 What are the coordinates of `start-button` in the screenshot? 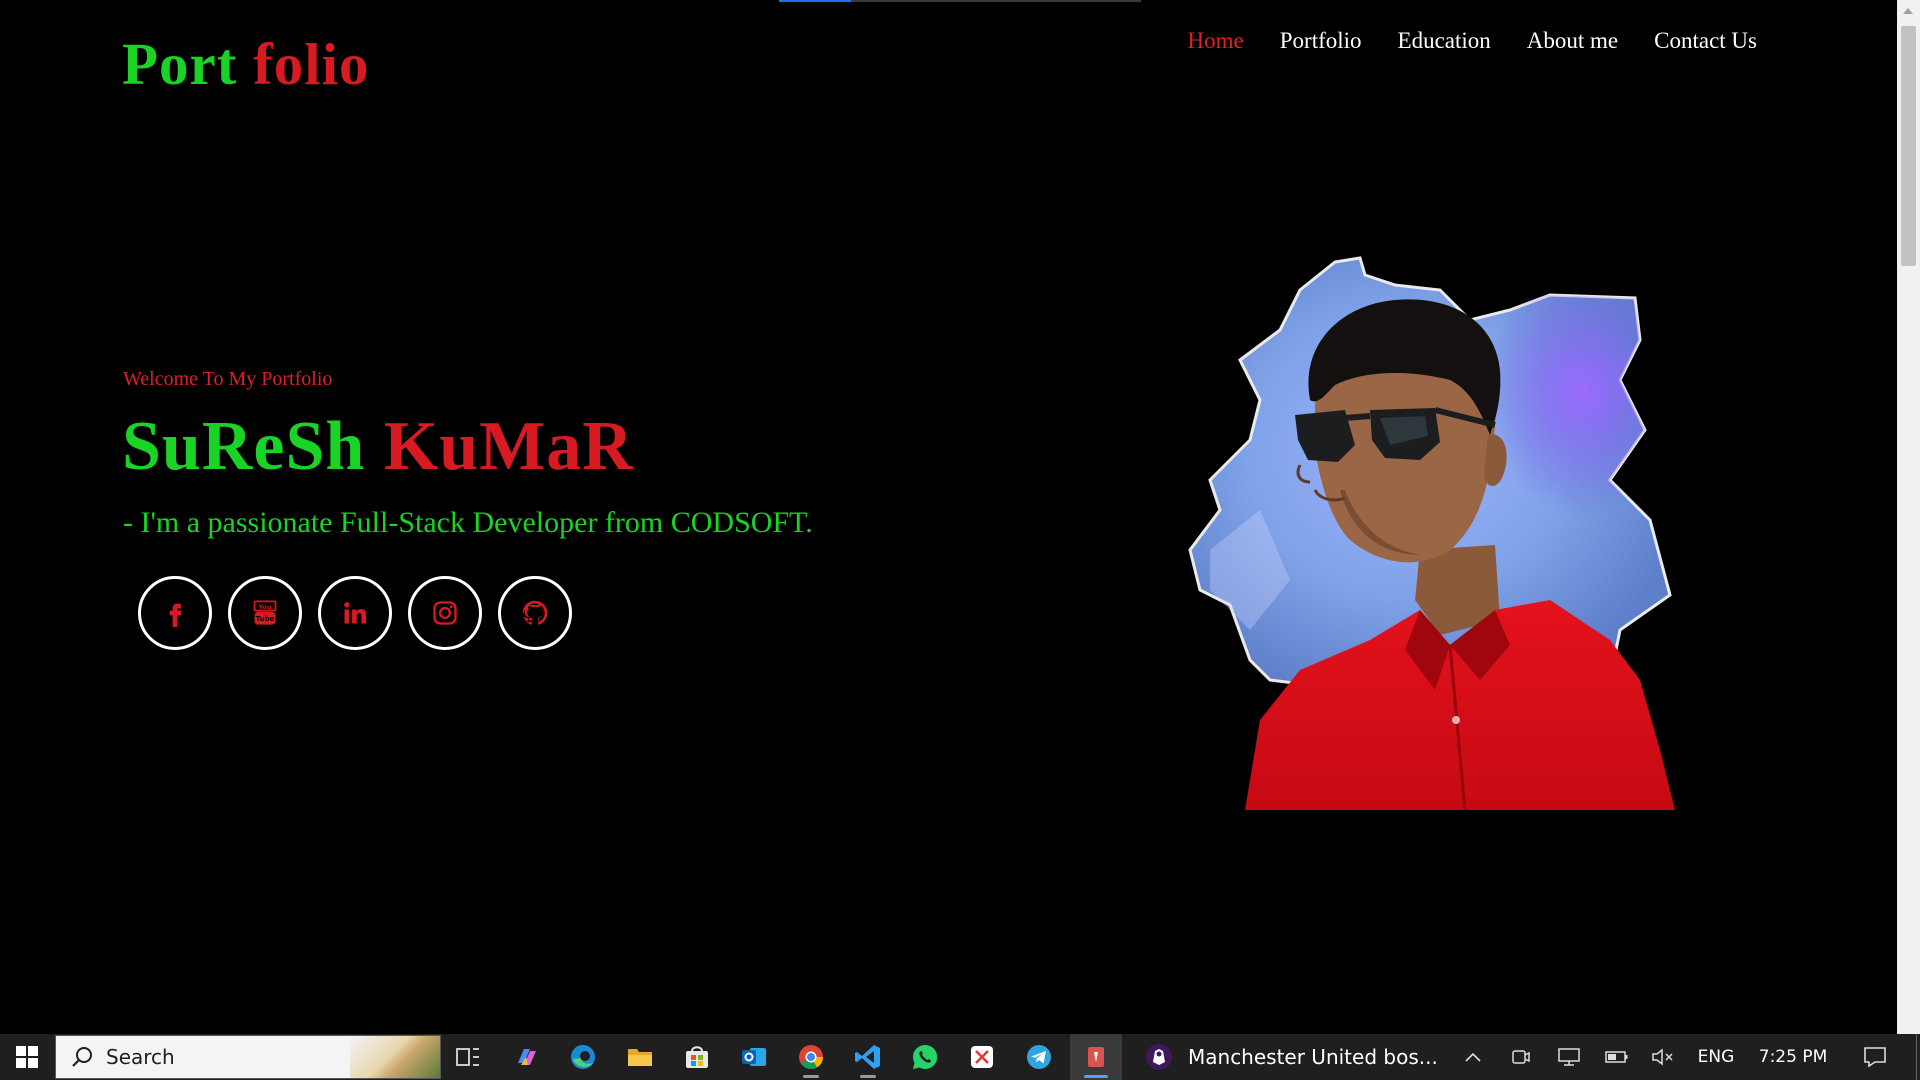 It's located at (27, 1057).